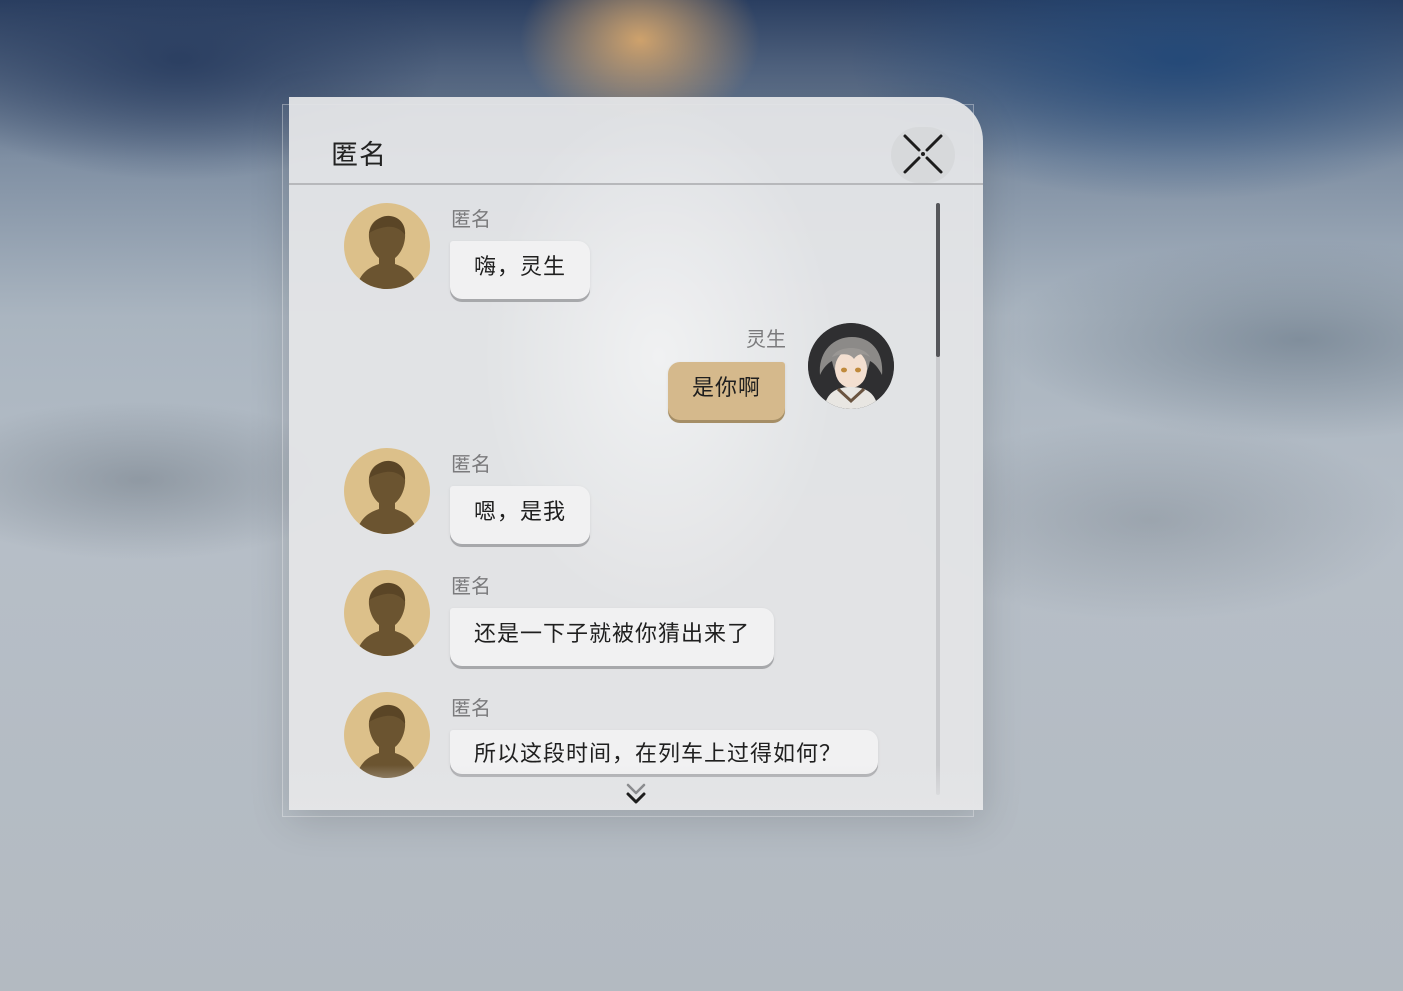 The image size is (1403, 991). I want to click on chevron-double-down-icon, so click(636, 793).